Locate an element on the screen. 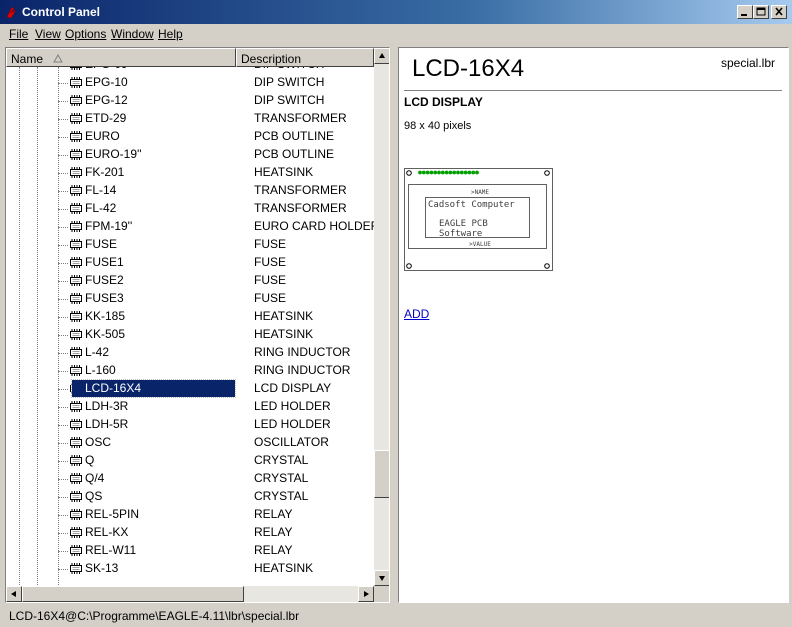 The width and height of the screenshot is (792, 627). eagle-app-icon is located at coordinates (11, 12).